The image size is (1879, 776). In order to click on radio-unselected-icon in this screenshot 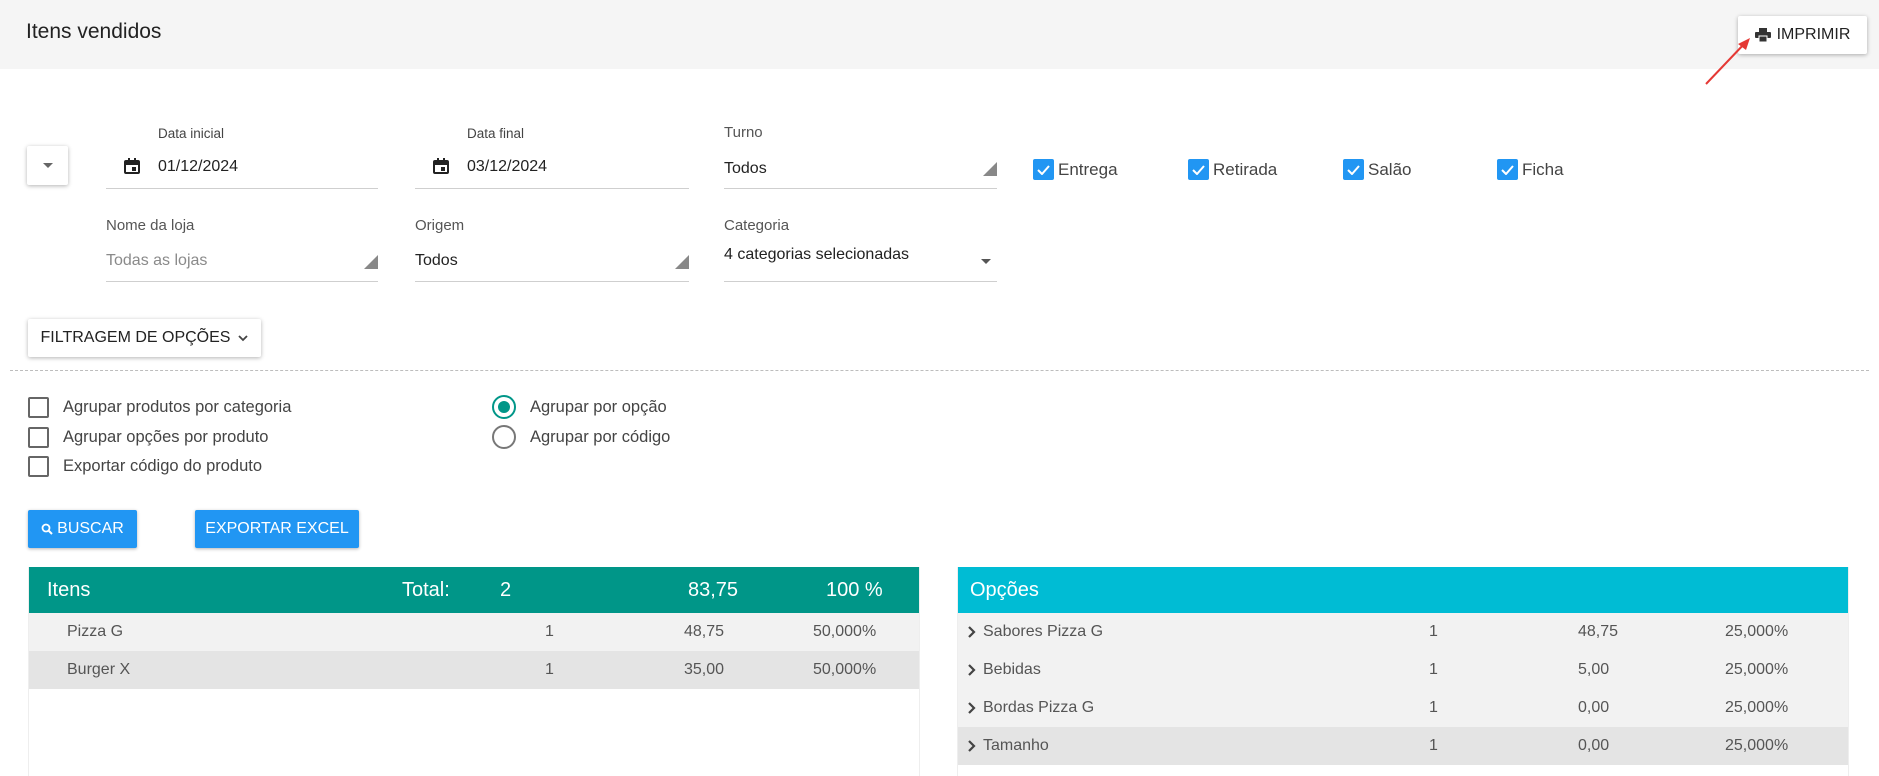, I will do `click(504, 437)`.